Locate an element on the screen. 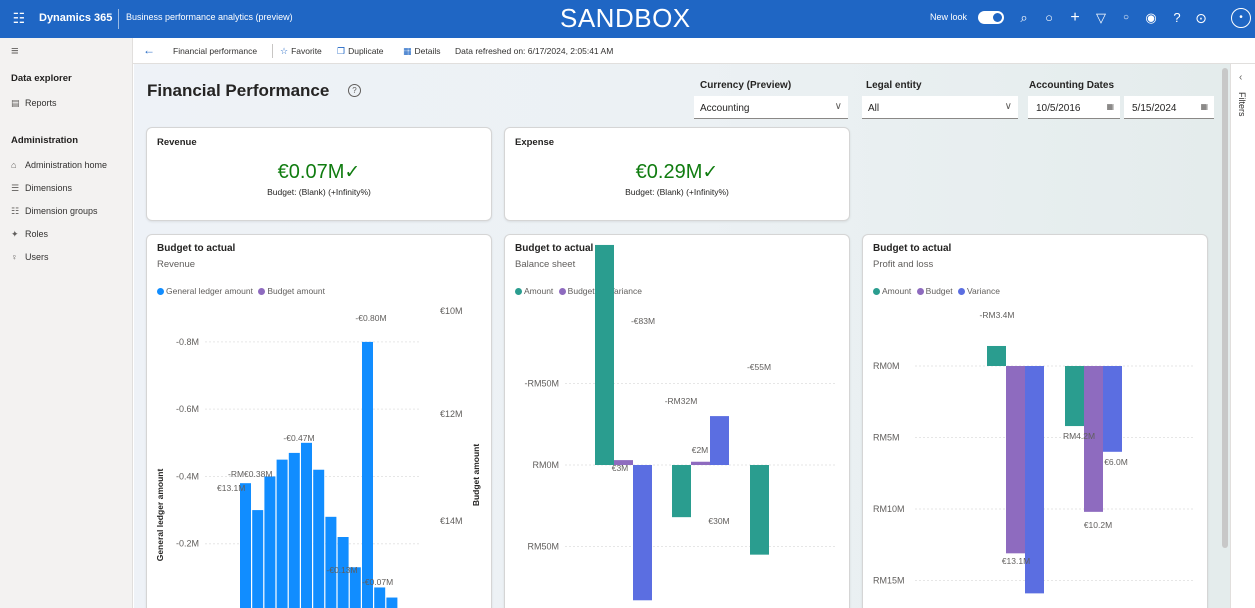  dimension-groups-icon: ☷ is located at coordinates (15, 211).